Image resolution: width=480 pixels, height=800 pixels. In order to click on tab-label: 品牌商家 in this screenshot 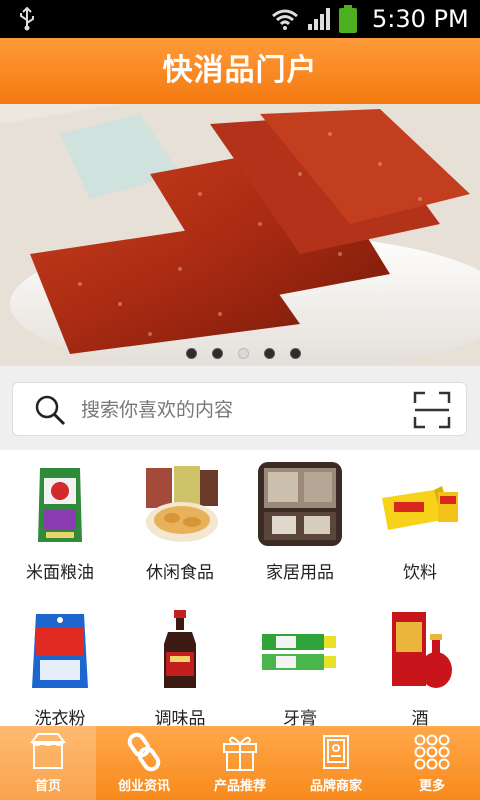, I will do `click(335, 786)`.